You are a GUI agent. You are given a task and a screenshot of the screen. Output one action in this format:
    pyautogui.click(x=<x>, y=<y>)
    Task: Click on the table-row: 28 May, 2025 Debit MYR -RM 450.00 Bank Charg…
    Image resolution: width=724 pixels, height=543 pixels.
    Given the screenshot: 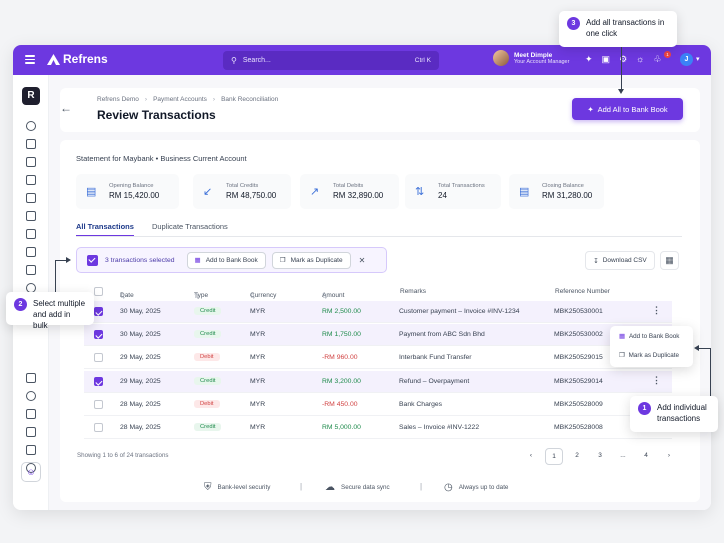 What is the action you would take?
    pyautogui.click(x=378, y=405)
    